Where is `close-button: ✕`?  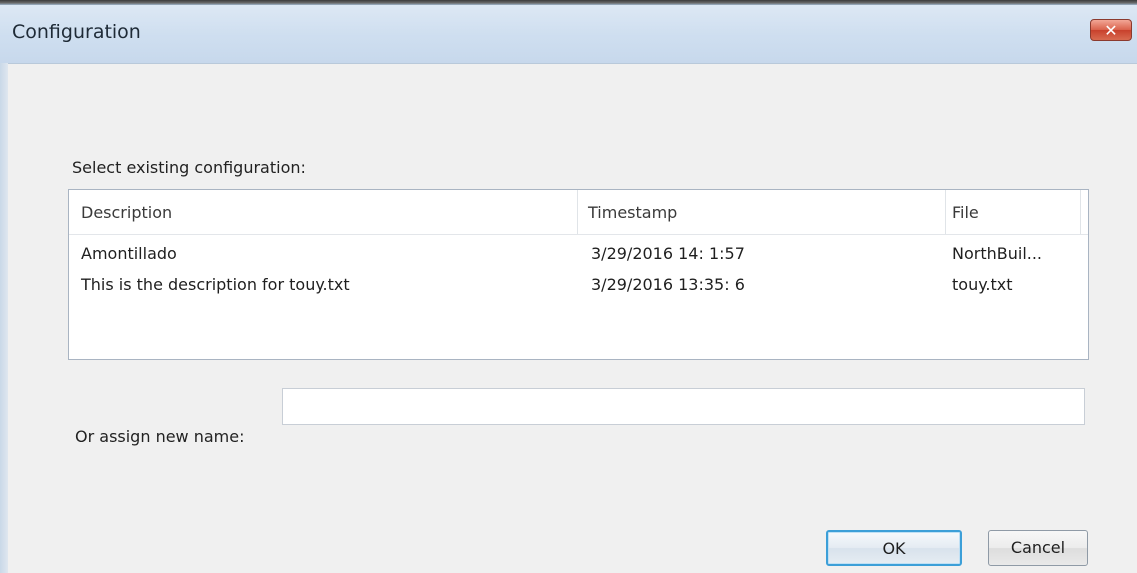
close-button: ✕ is located at coordinates (1111, 30).